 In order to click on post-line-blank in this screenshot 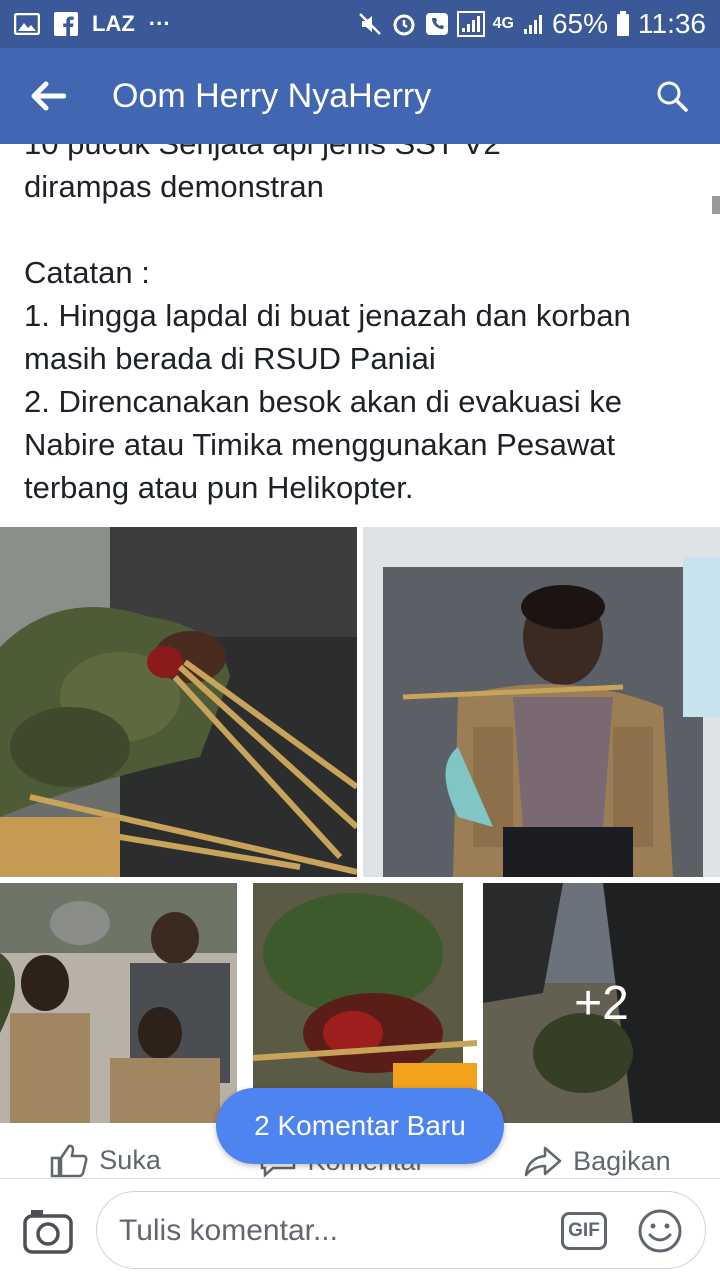, I will do `click(364, 229)`.